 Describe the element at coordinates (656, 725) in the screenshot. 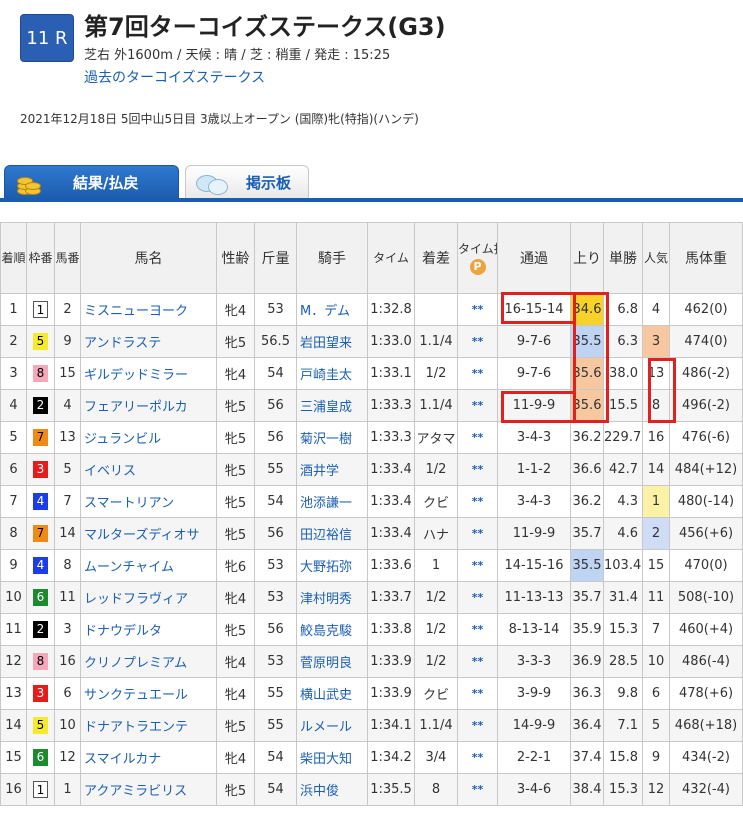

I see `cell-popularity: 5` at that location.